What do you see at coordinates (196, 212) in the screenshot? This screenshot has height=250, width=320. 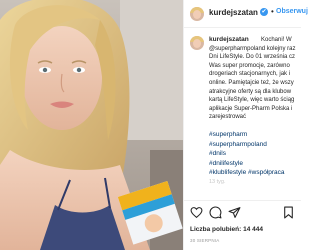 I see `heart-icon` at bounding box center [196, 212].